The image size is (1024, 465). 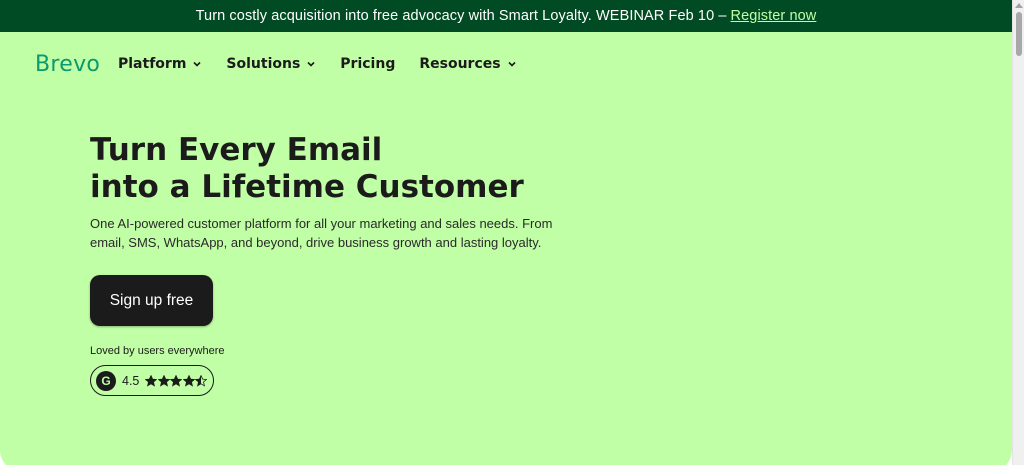 I want to click on scrollbar-thumb, so click(x=1019, y=34).